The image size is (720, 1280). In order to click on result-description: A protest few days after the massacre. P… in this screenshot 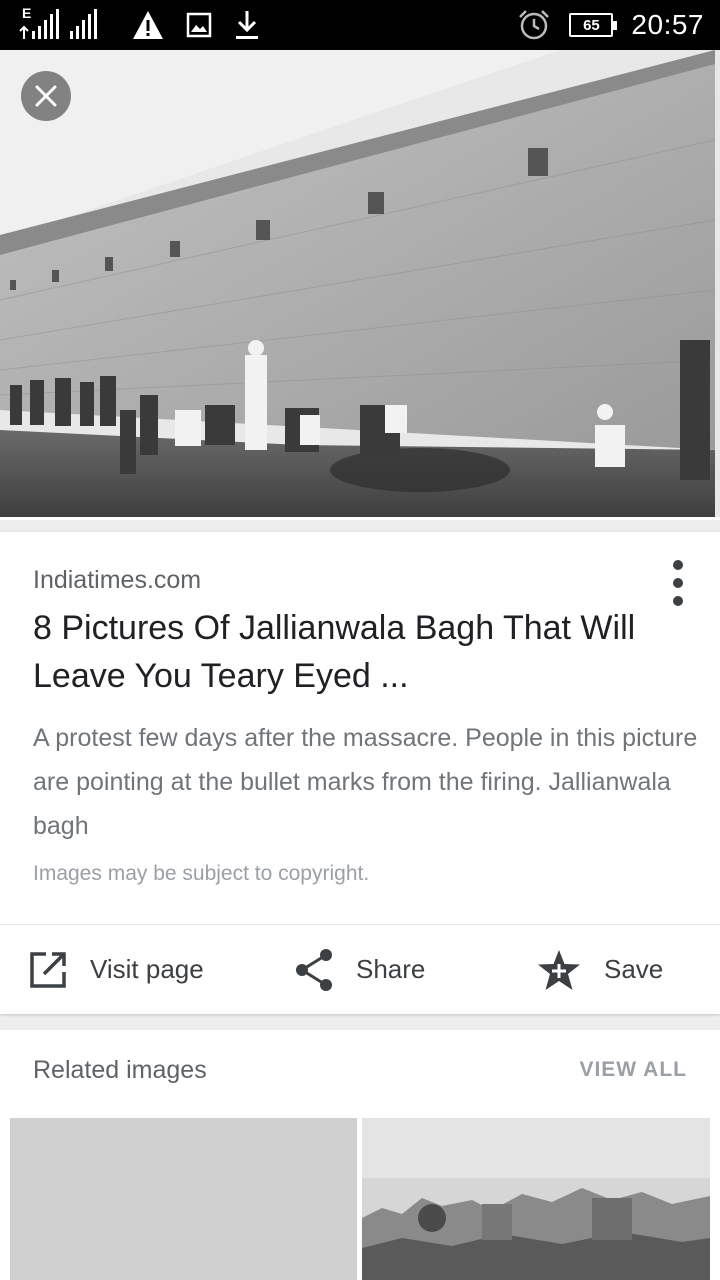, I will do `click(365, 782)`.